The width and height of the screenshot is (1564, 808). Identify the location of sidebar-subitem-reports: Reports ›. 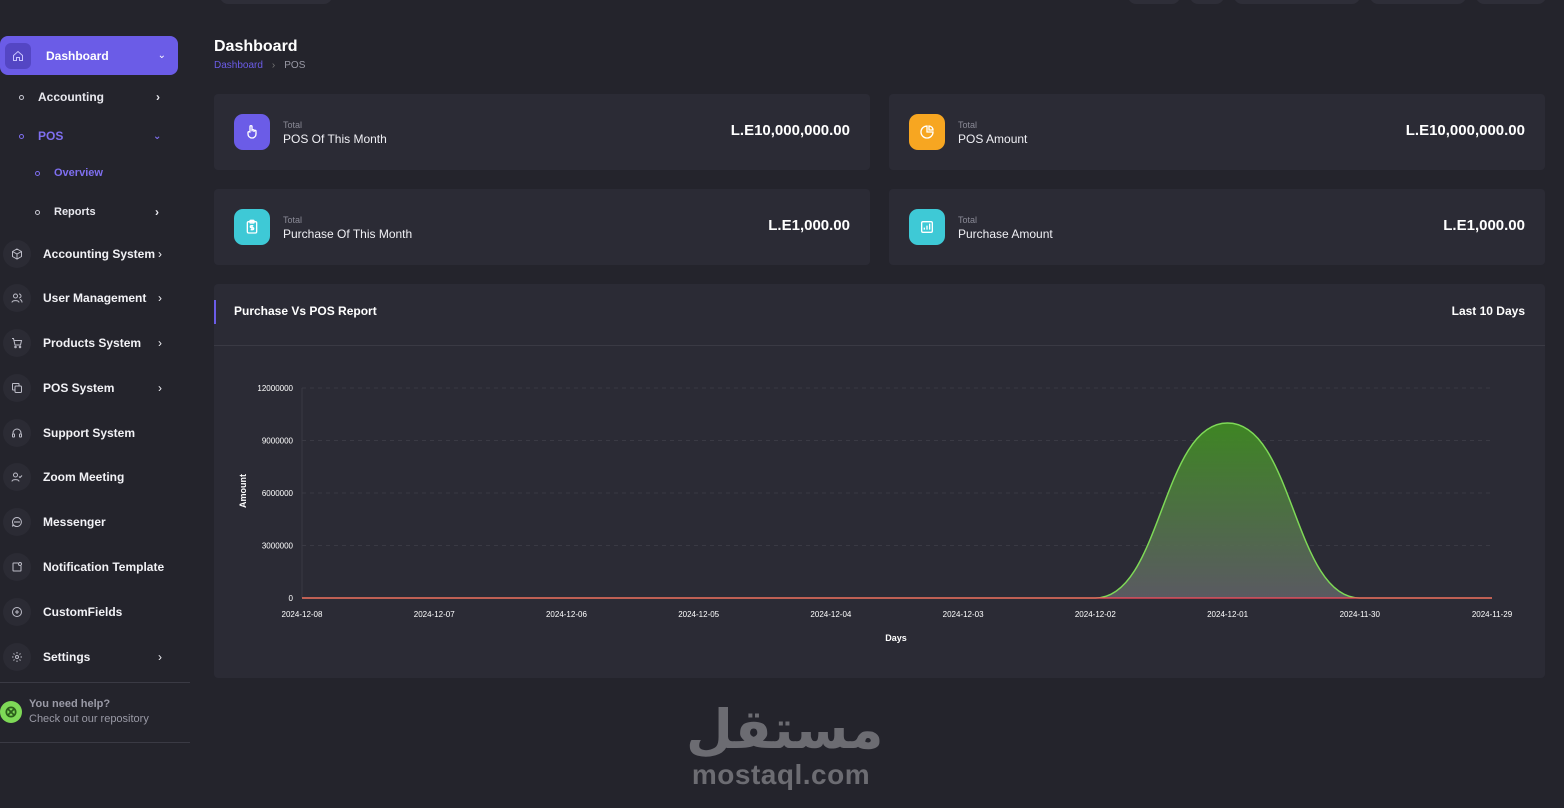
(97, 212).